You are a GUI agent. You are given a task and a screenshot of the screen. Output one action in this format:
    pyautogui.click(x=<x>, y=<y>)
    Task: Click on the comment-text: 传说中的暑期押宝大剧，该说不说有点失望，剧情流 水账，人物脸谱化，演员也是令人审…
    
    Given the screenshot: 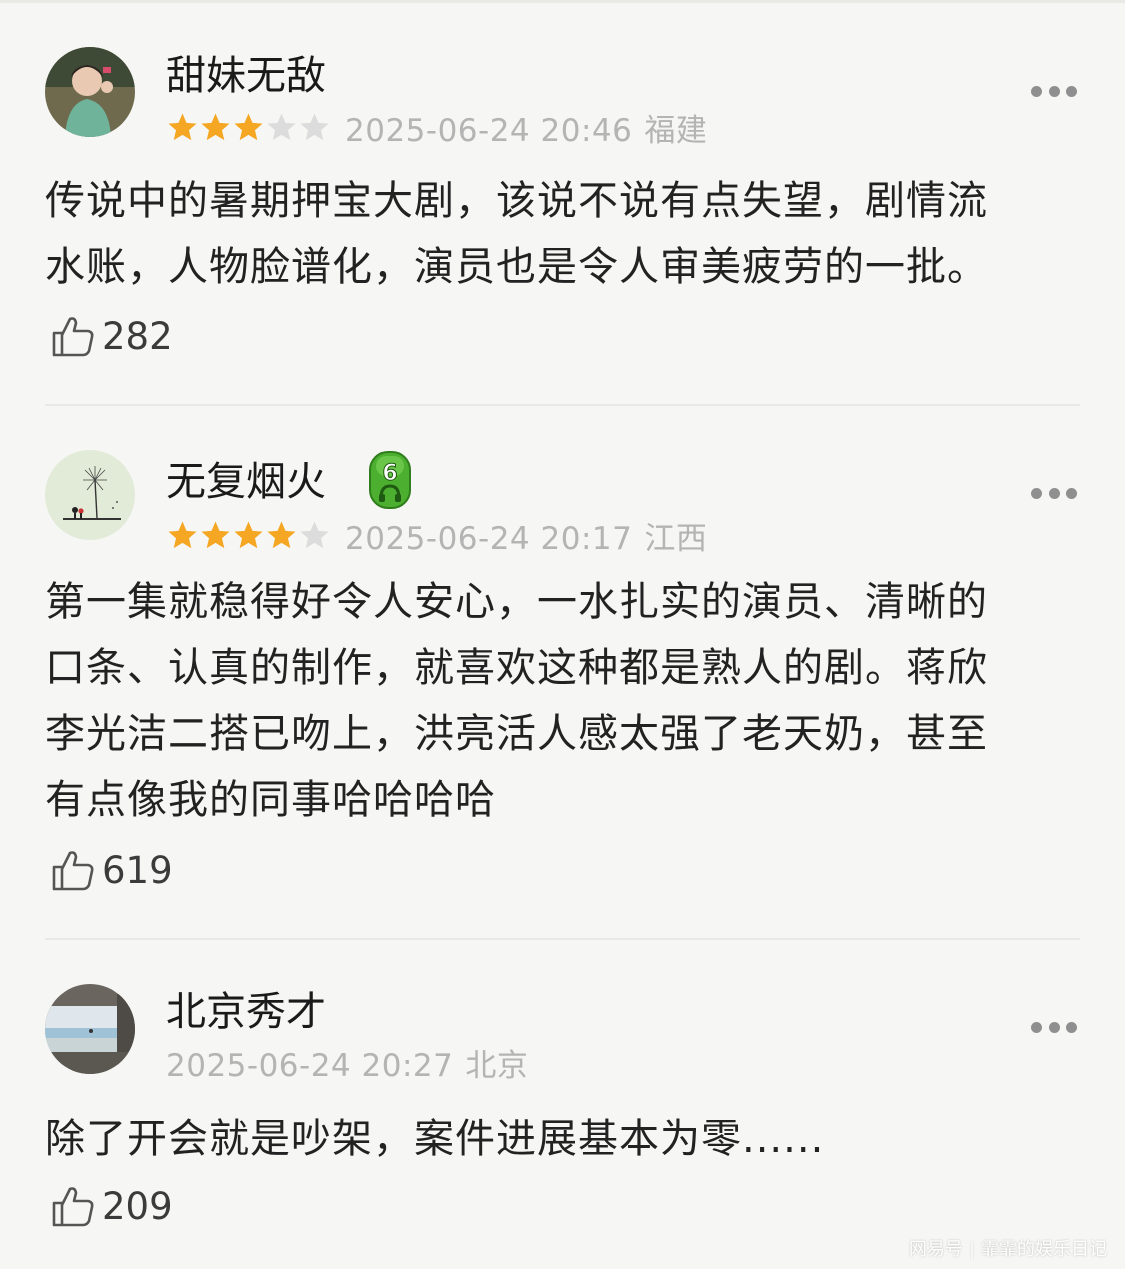 What is the action you would take?
    pyautogui.click(x=562, y=234)
    